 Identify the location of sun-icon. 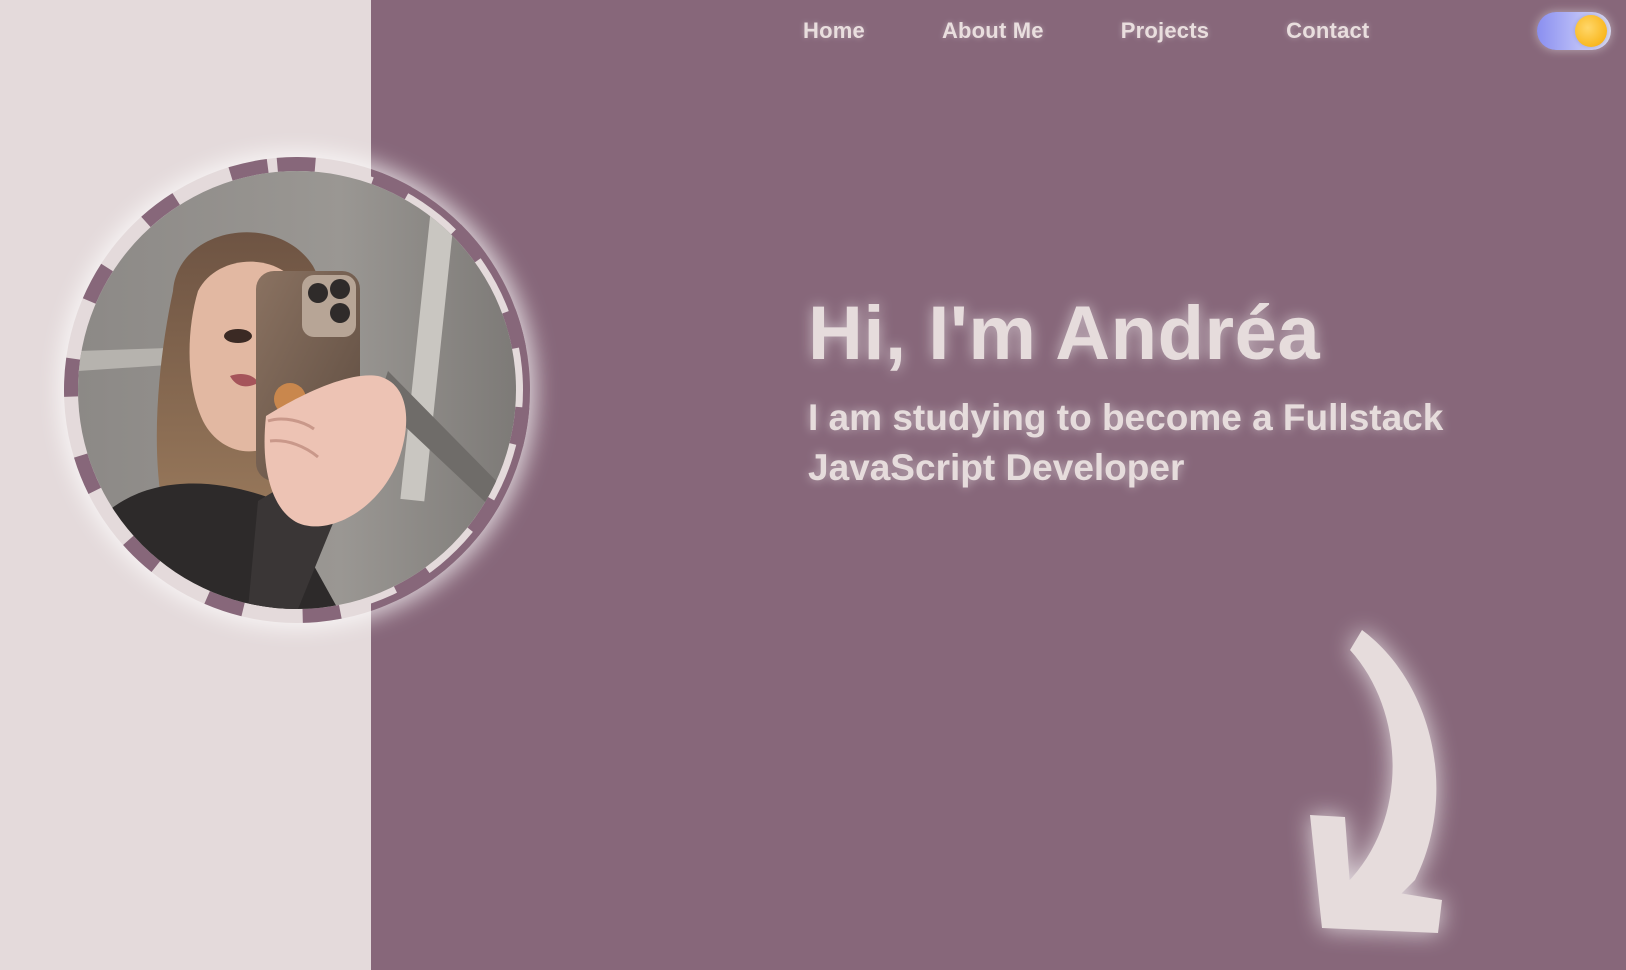
(1591, 31).